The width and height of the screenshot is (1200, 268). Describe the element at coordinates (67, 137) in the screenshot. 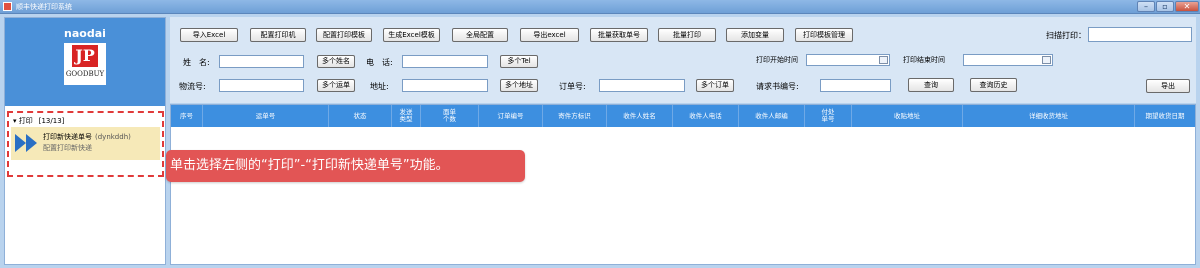

I see `nav-item-title: 打印新快递单号` at that location.